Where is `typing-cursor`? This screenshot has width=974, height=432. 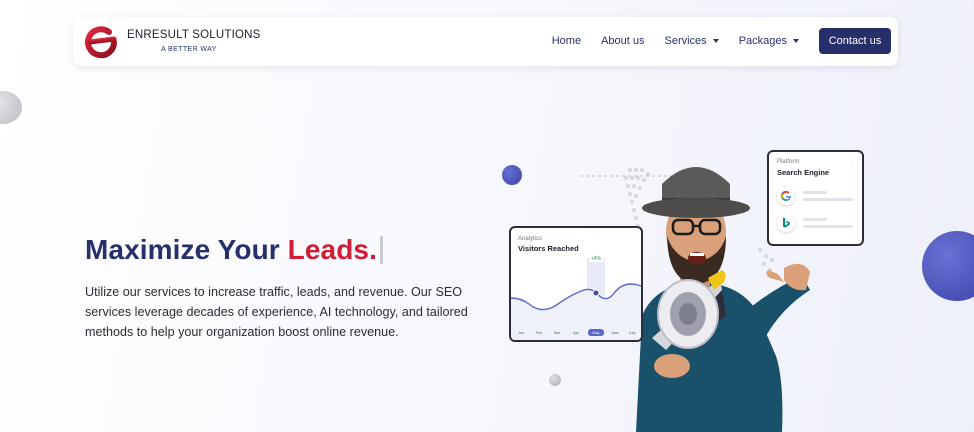
typing-cursor is located at coordinates (381, 250).